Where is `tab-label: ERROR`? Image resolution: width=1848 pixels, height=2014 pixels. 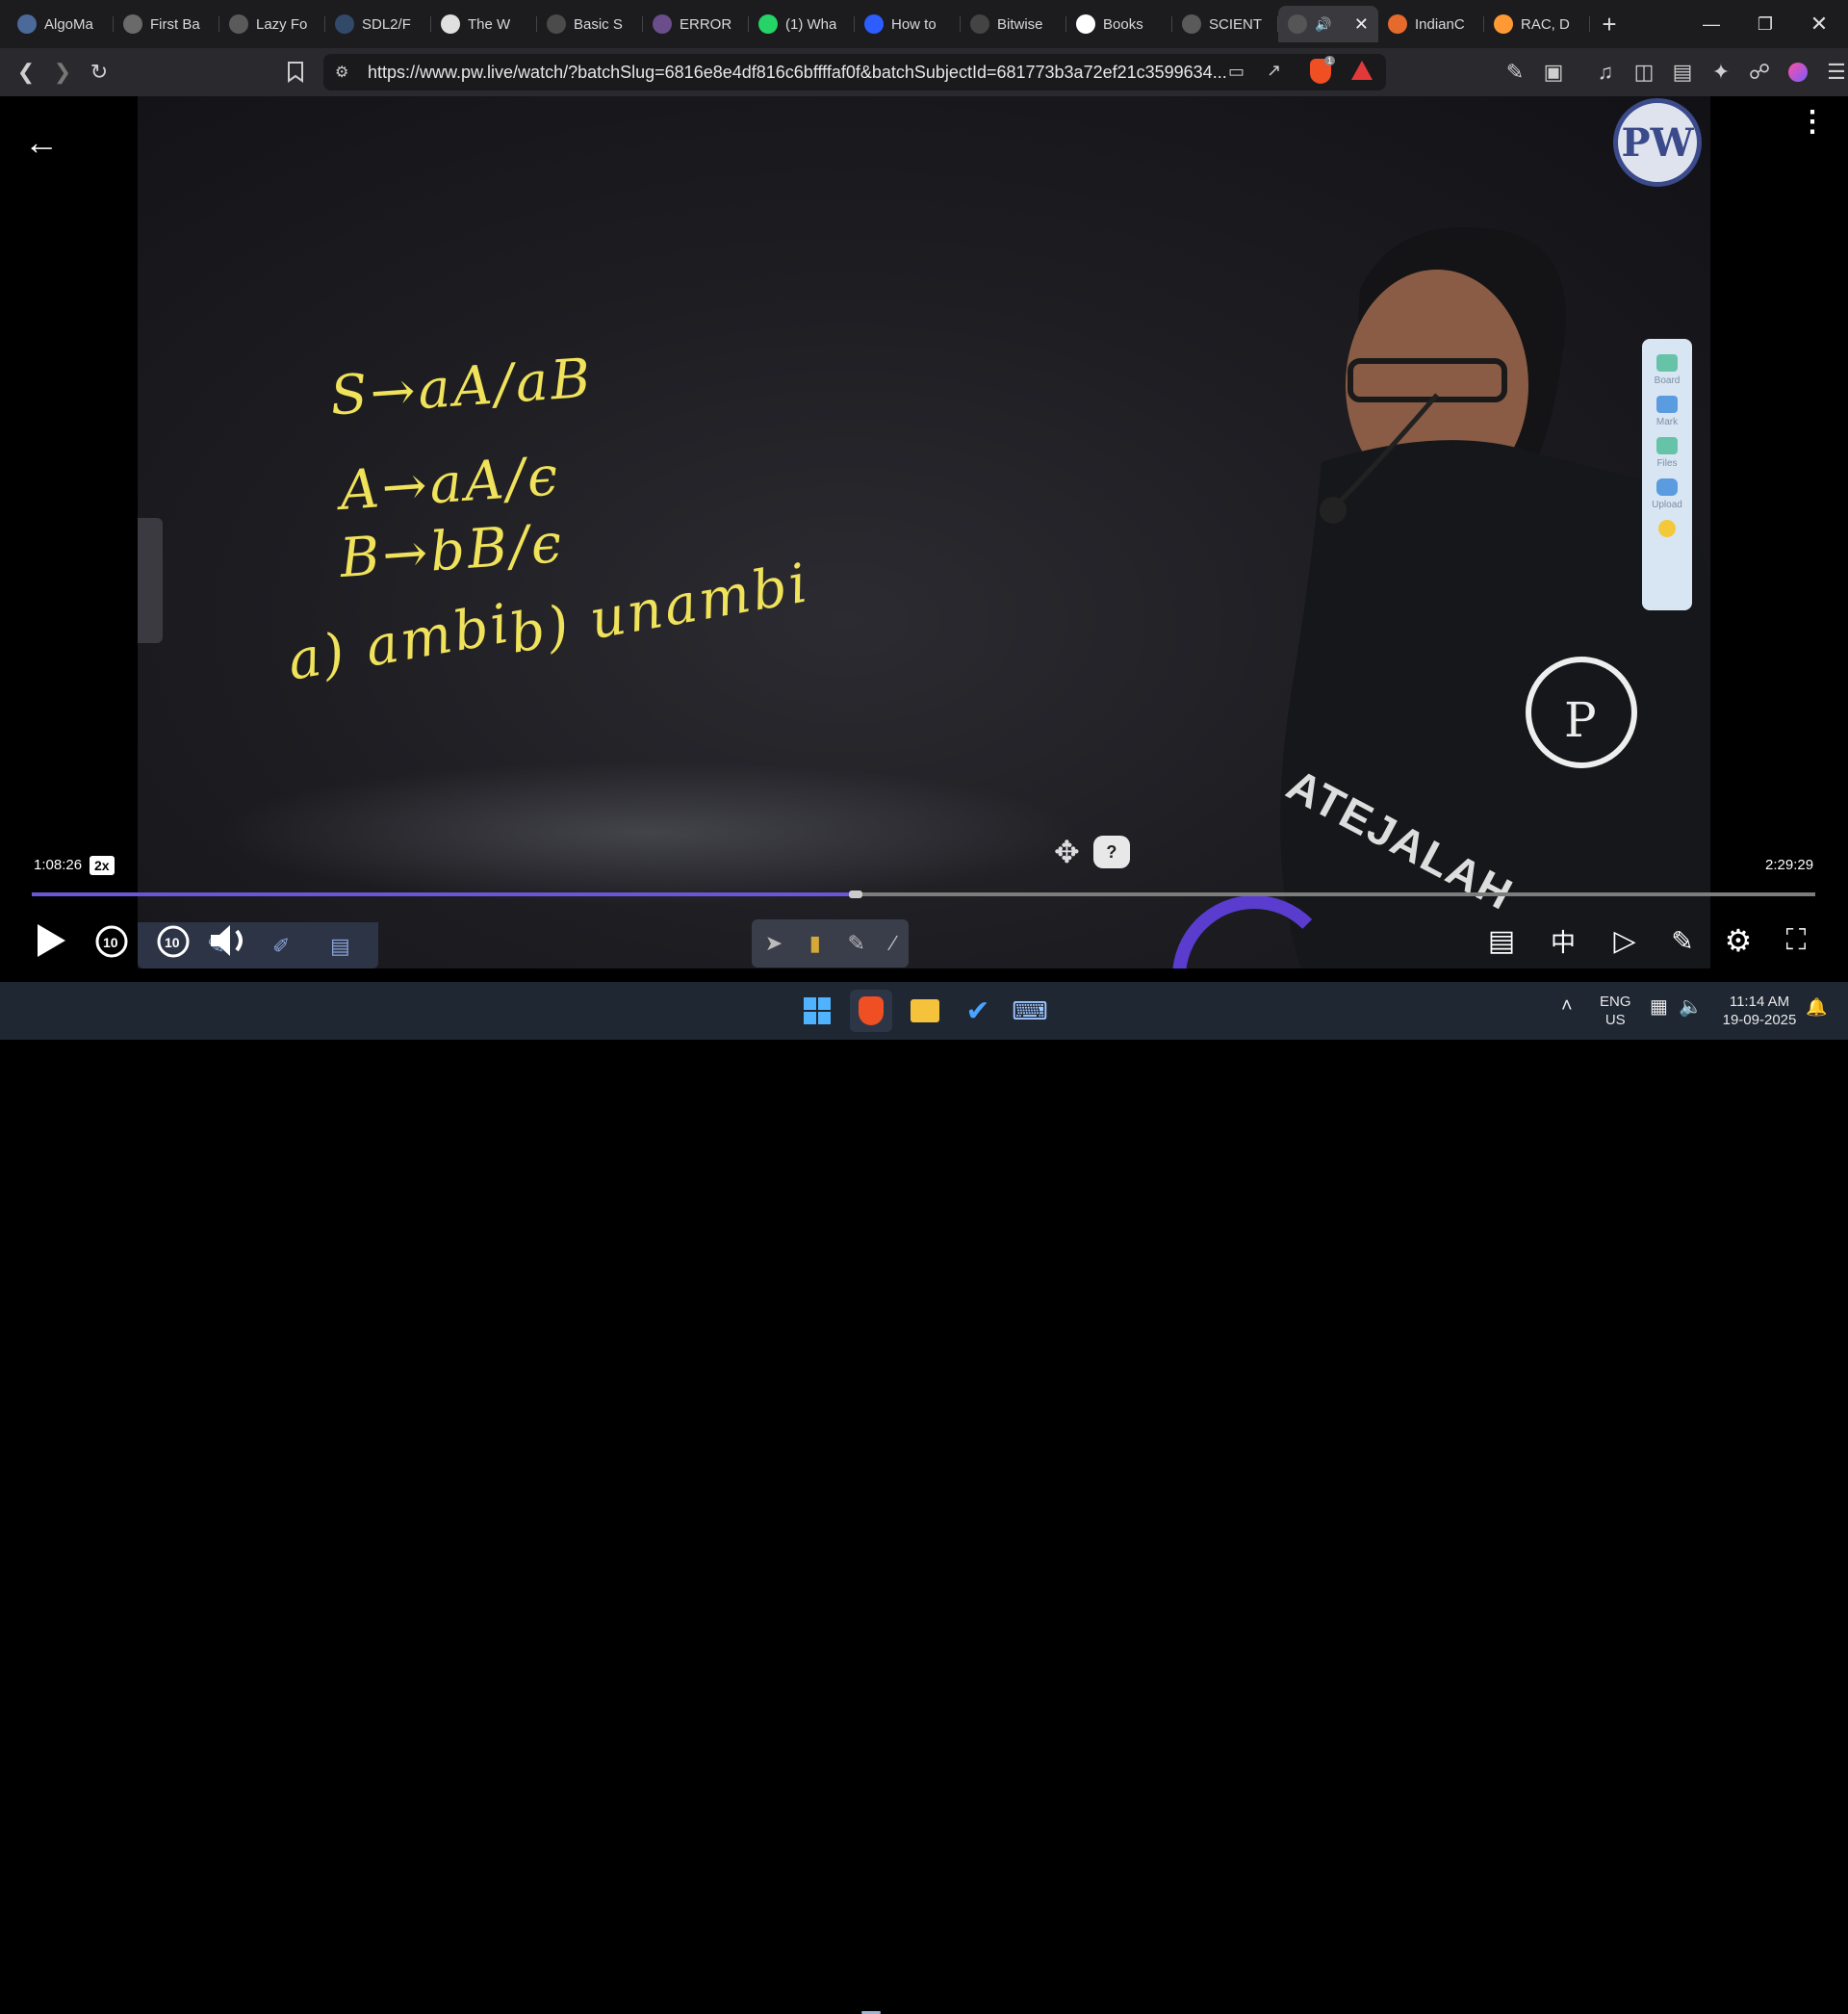 tab-label: ERROR is located at coordinates (706, 24).